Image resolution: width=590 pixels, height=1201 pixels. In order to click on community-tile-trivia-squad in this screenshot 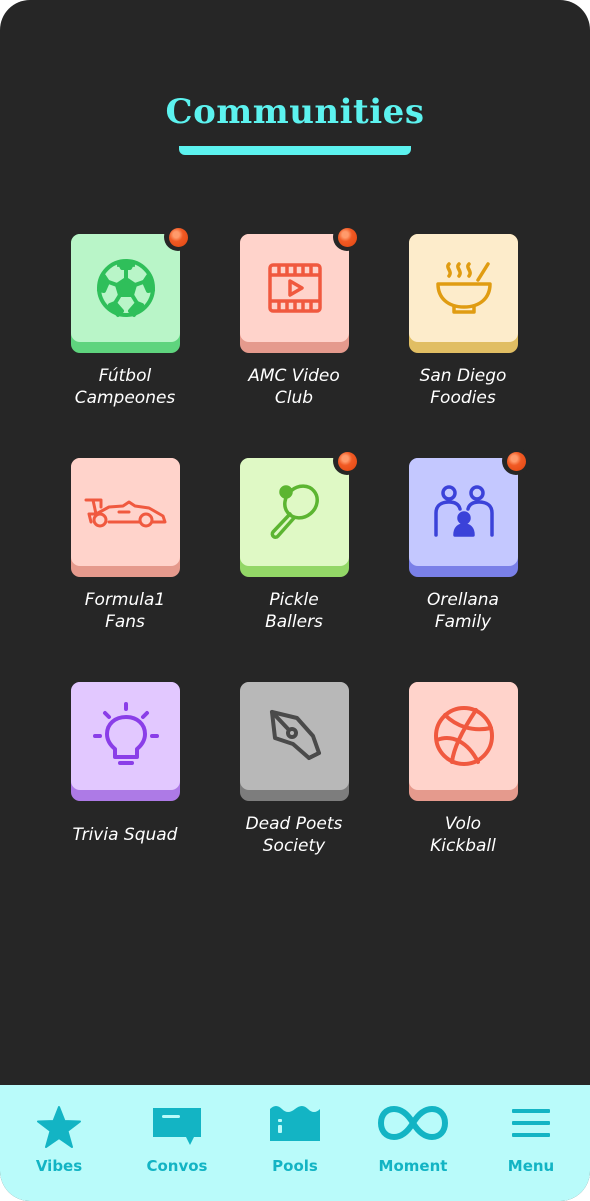, I will do `click(125, 741)`.